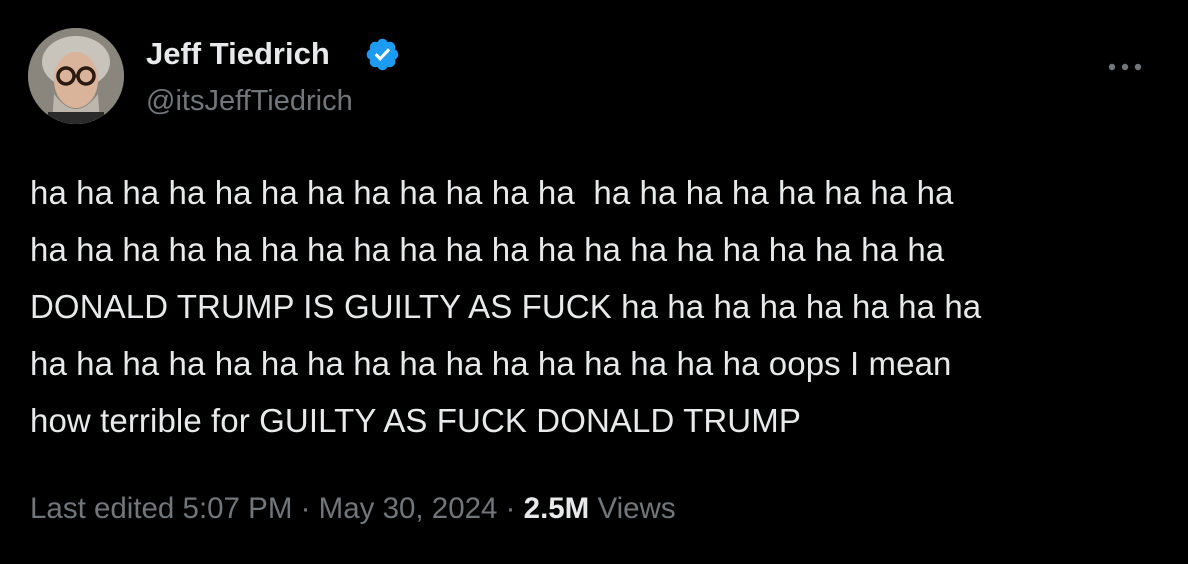 Image resolution: width=1188 pixels, height=564 pixels. Describe the element at coordinates (238, 54) in the screenshot. I see `author-display-name: Jeff Tiedrich` at that location.